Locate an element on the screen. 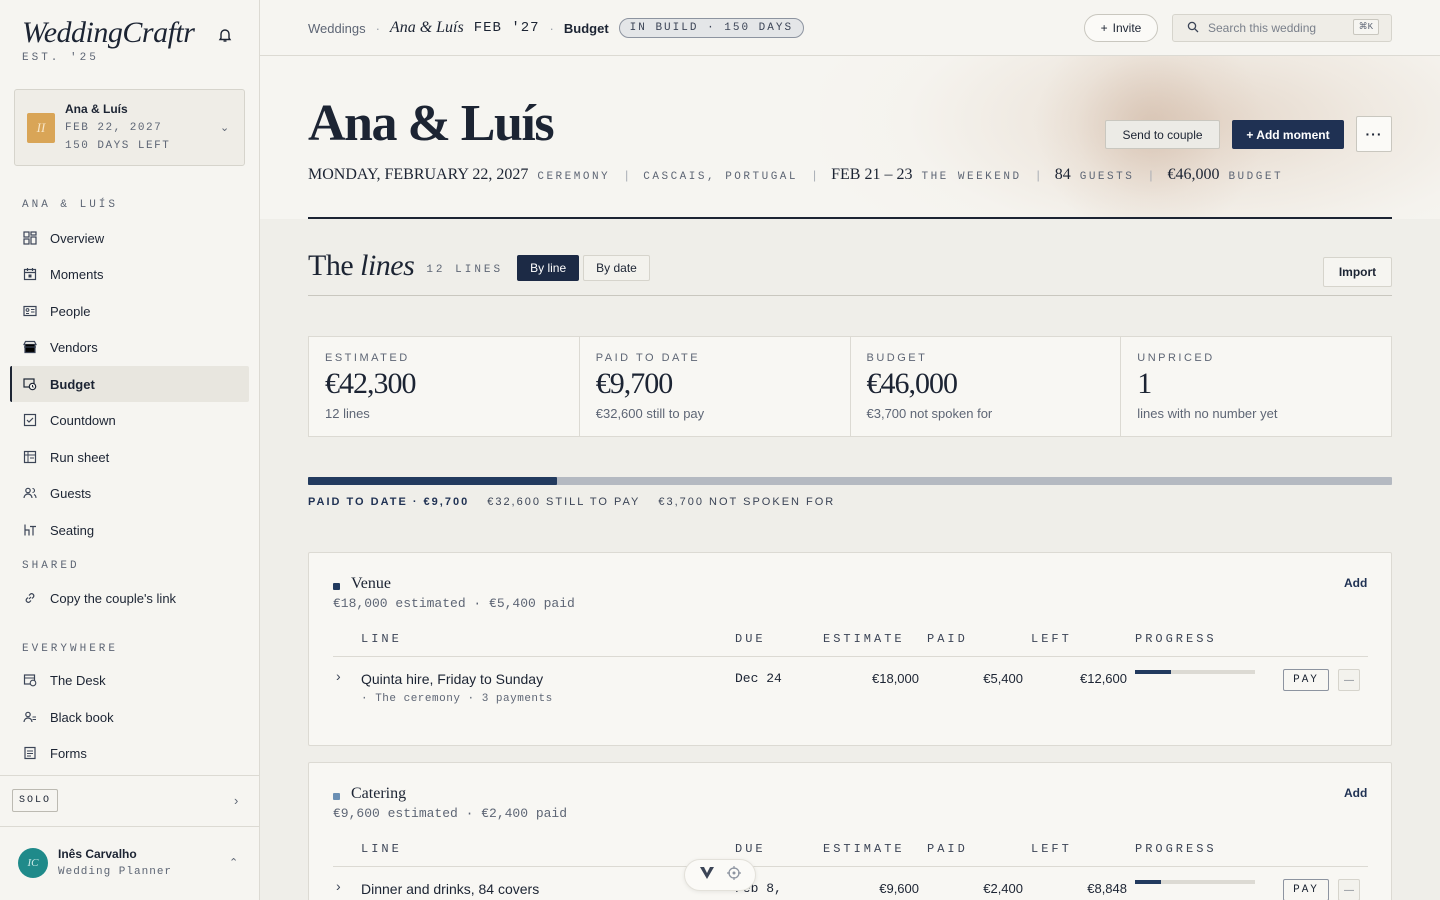 The height and width of the screenshot is (900, 1440). search-icon is located at coordinates (1193, 28).